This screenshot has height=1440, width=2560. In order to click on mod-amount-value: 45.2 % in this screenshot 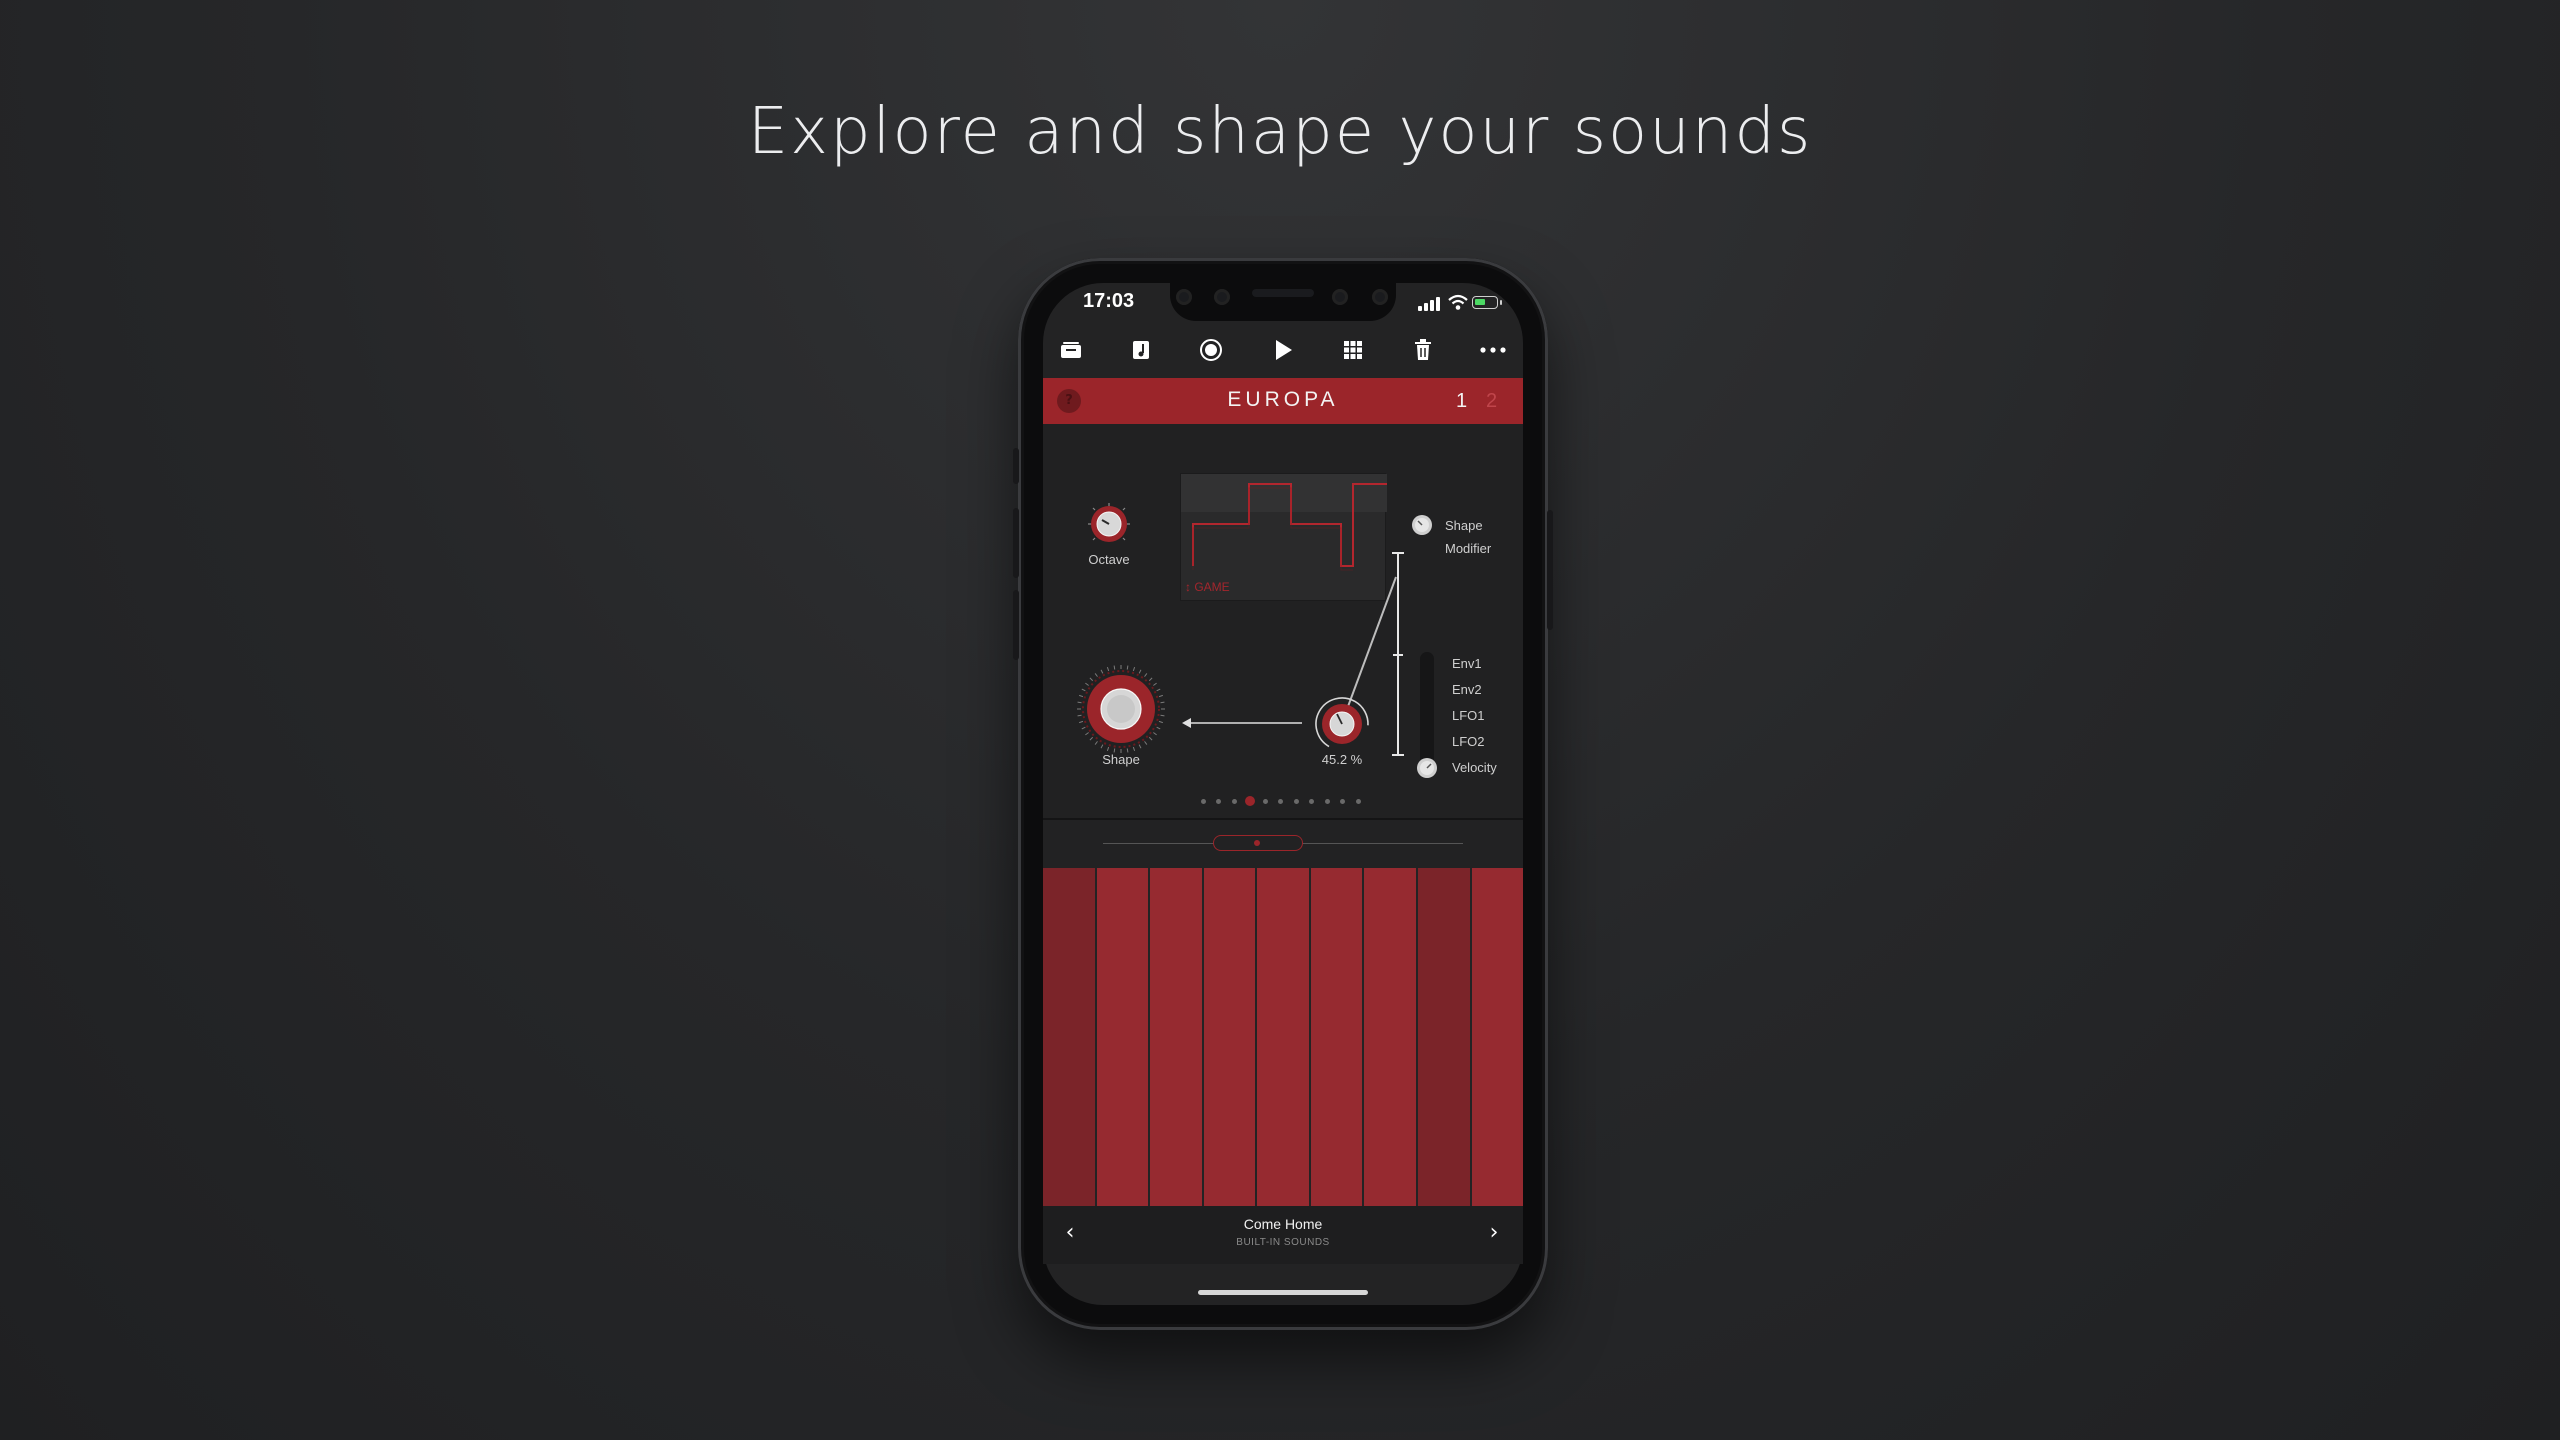, I will do `click(1342, 759)`.